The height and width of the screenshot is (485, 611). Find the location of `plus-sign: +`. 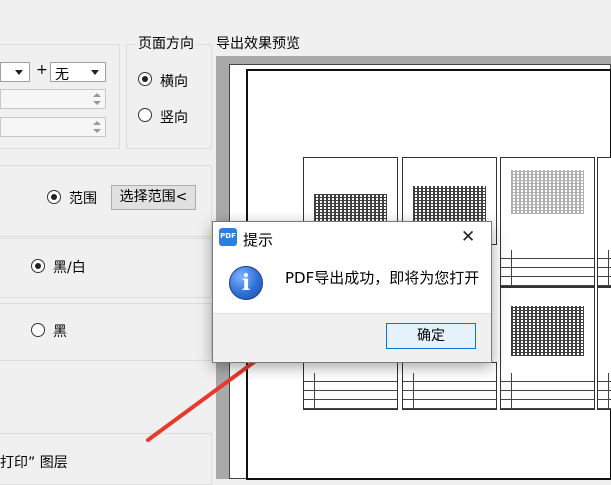

plus-sign: + is located at coordinates (42, 70).